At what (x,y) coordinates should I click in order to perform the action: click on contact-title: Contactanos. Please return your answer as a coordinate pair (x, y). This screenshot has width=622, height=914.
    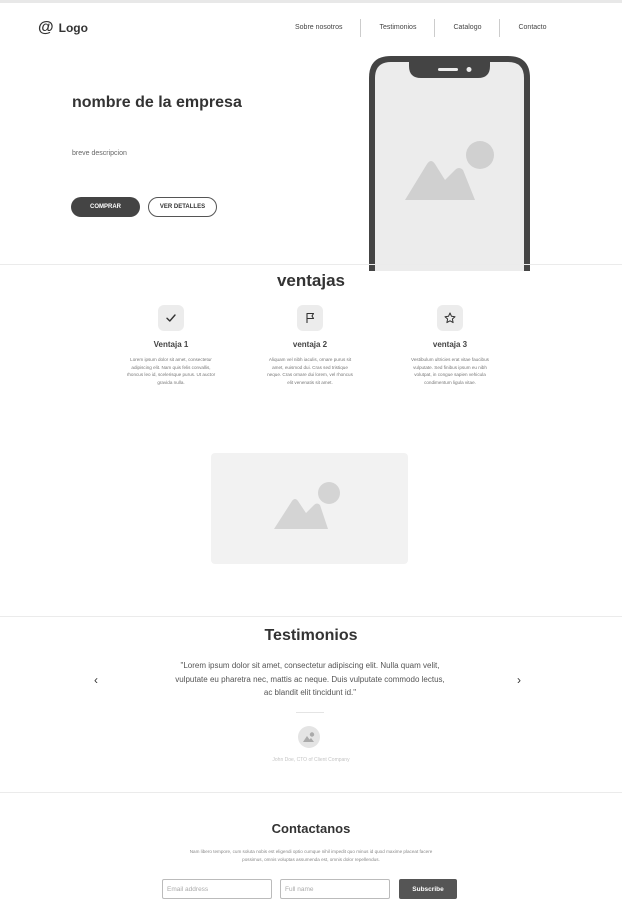
    Looking at the image, I should click on (311, 828).